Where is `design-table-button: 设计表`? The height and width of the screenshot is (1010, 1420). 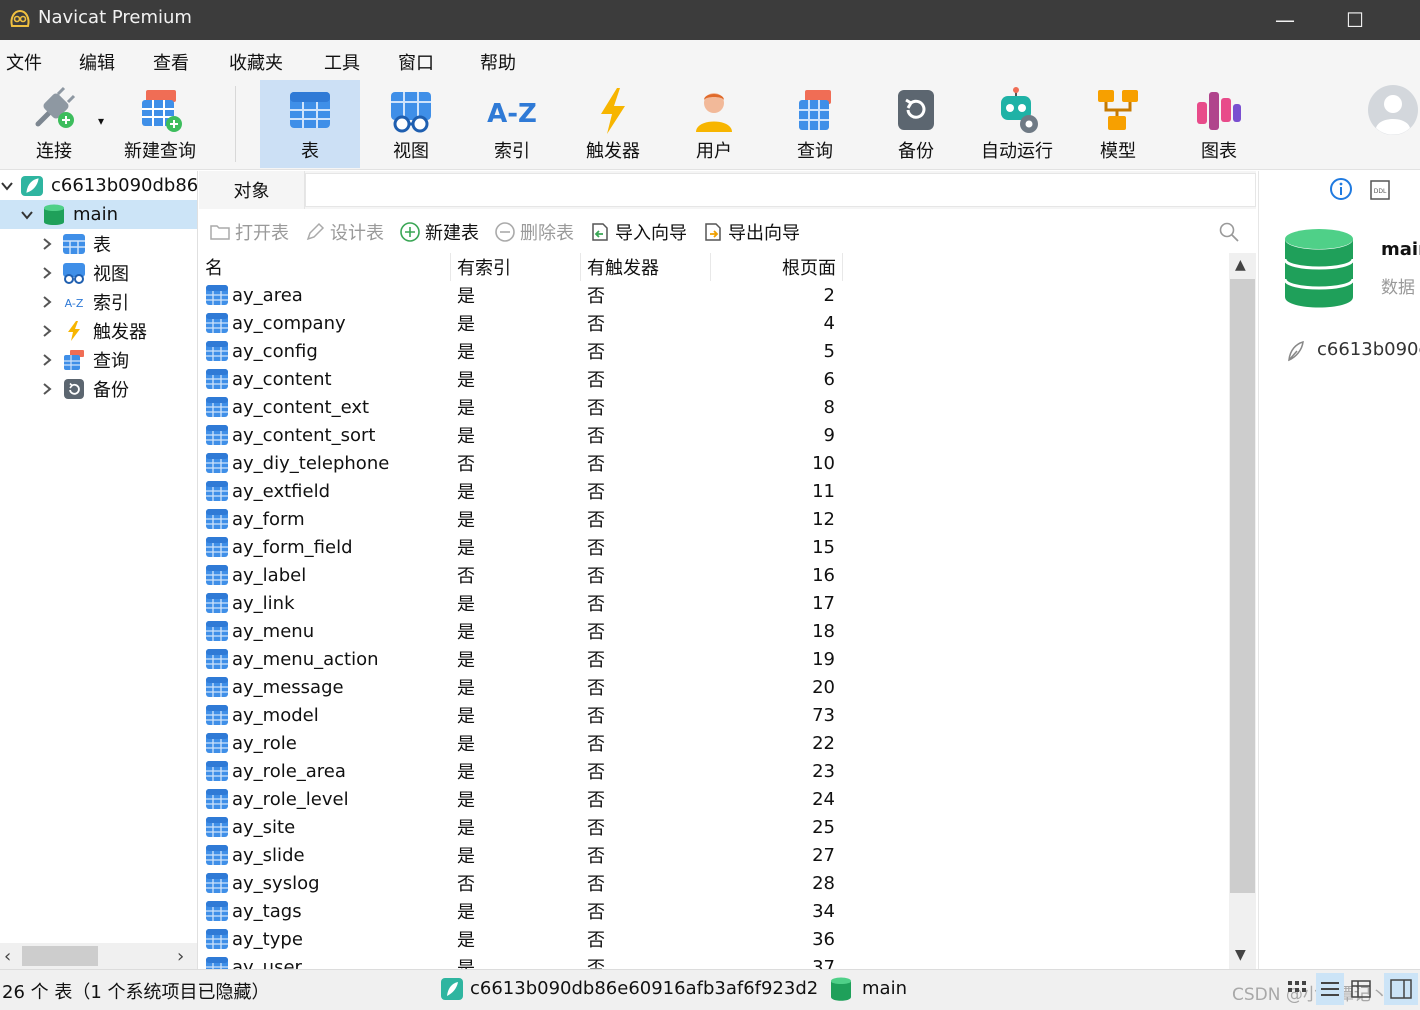
design-table-button: 设计表 is located at coordinates (344, 232).